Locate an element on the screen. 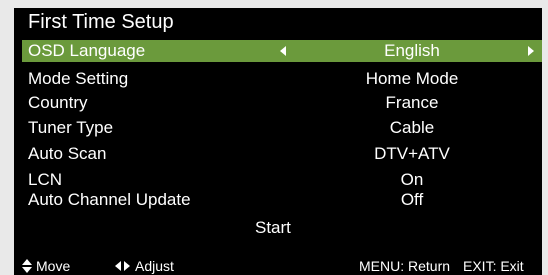  start-button: Start is located at coordinates (273, 228).